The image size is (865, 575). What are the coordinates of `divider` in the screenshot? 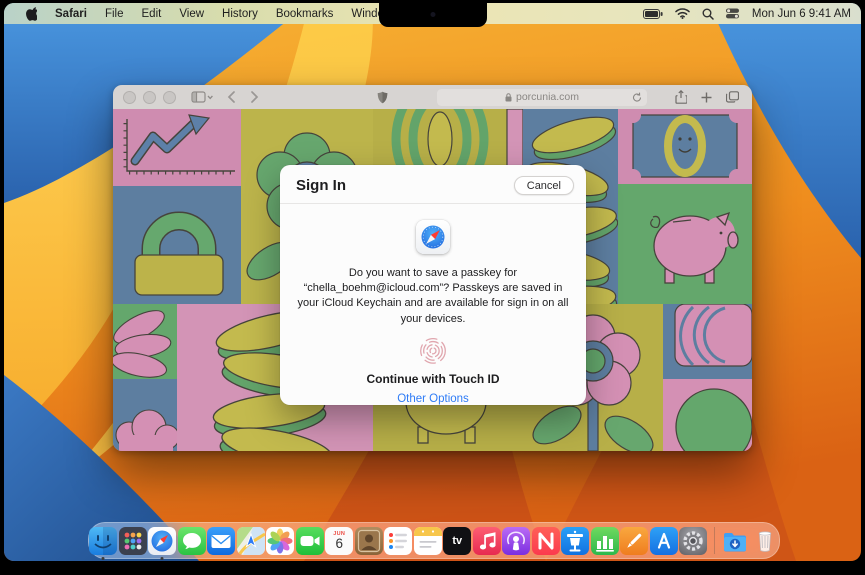 It's located at (433, 203).